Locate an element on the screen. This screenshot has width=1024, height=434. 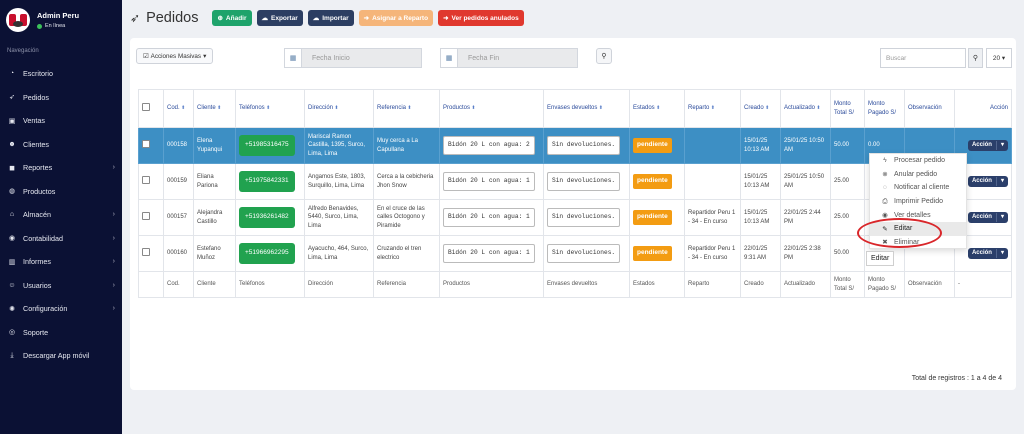
cloud-upload-icon: ☁ is located at coordinates (316, 18).